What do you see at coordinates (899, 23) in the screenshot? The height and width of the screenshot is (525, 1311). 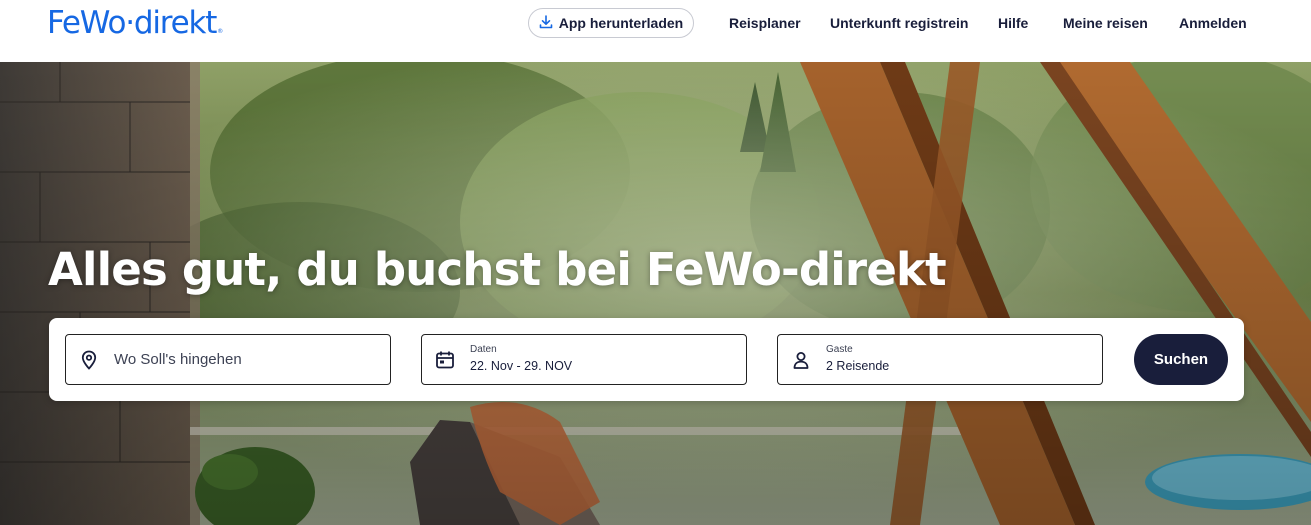 I see `nav-register-property-link: Unterkunft registrein` at bounding box center [899, 23].